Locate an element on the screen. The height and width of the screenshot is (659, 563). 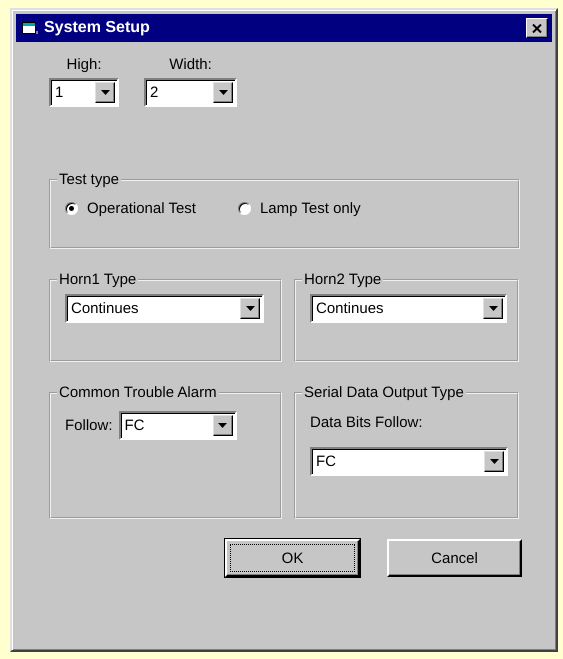
group-label: Horn2 Type is located at coordinates (342, 279).